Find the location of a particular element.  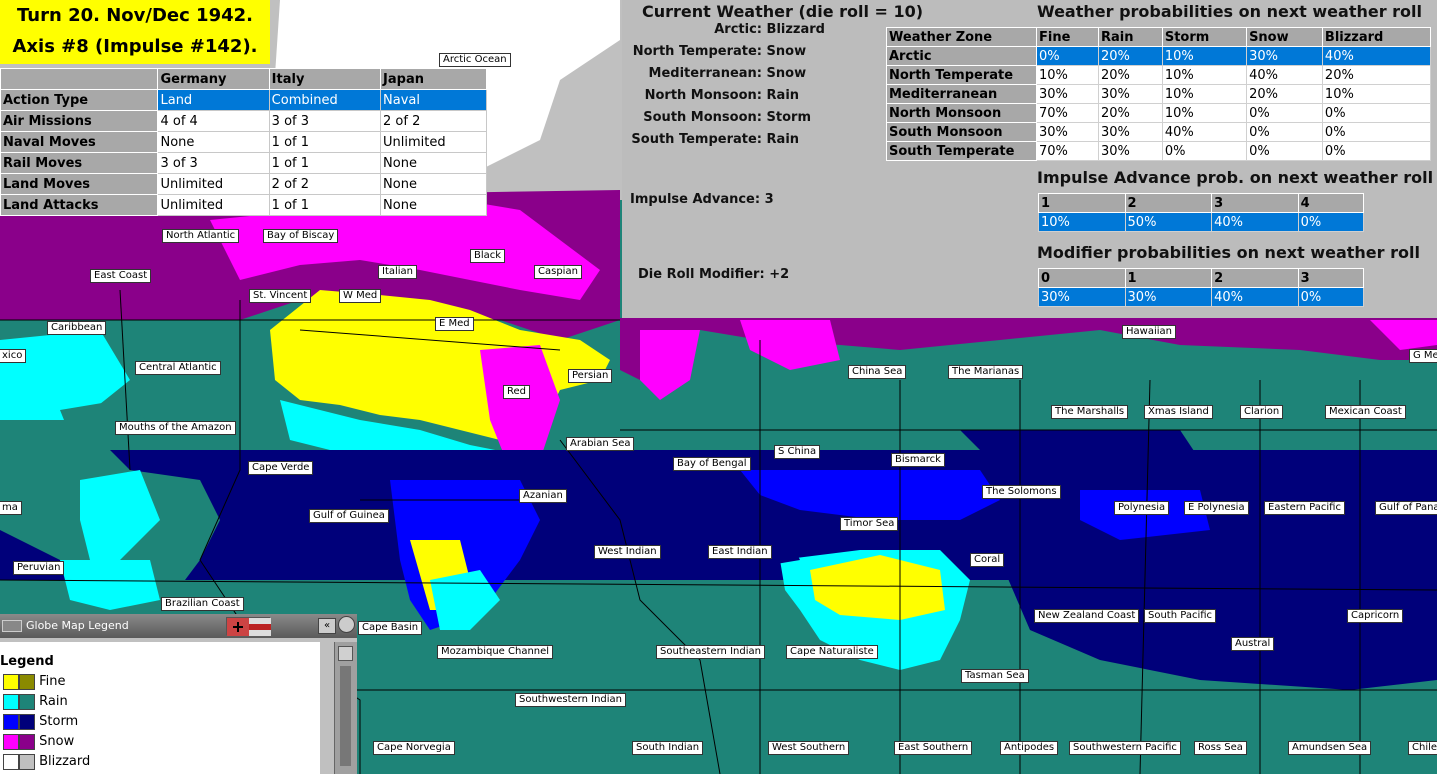

sea-area-label: Gulf of Pana is located at coordinates (1406, 508).